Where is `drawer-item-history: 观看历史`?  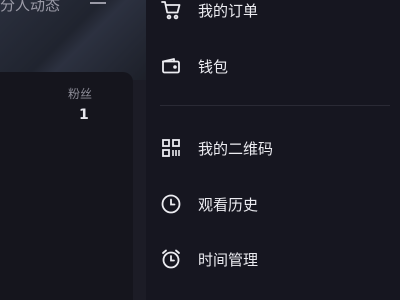 drawer-item-history: 观看历史 is located at coordinates (273, 204).